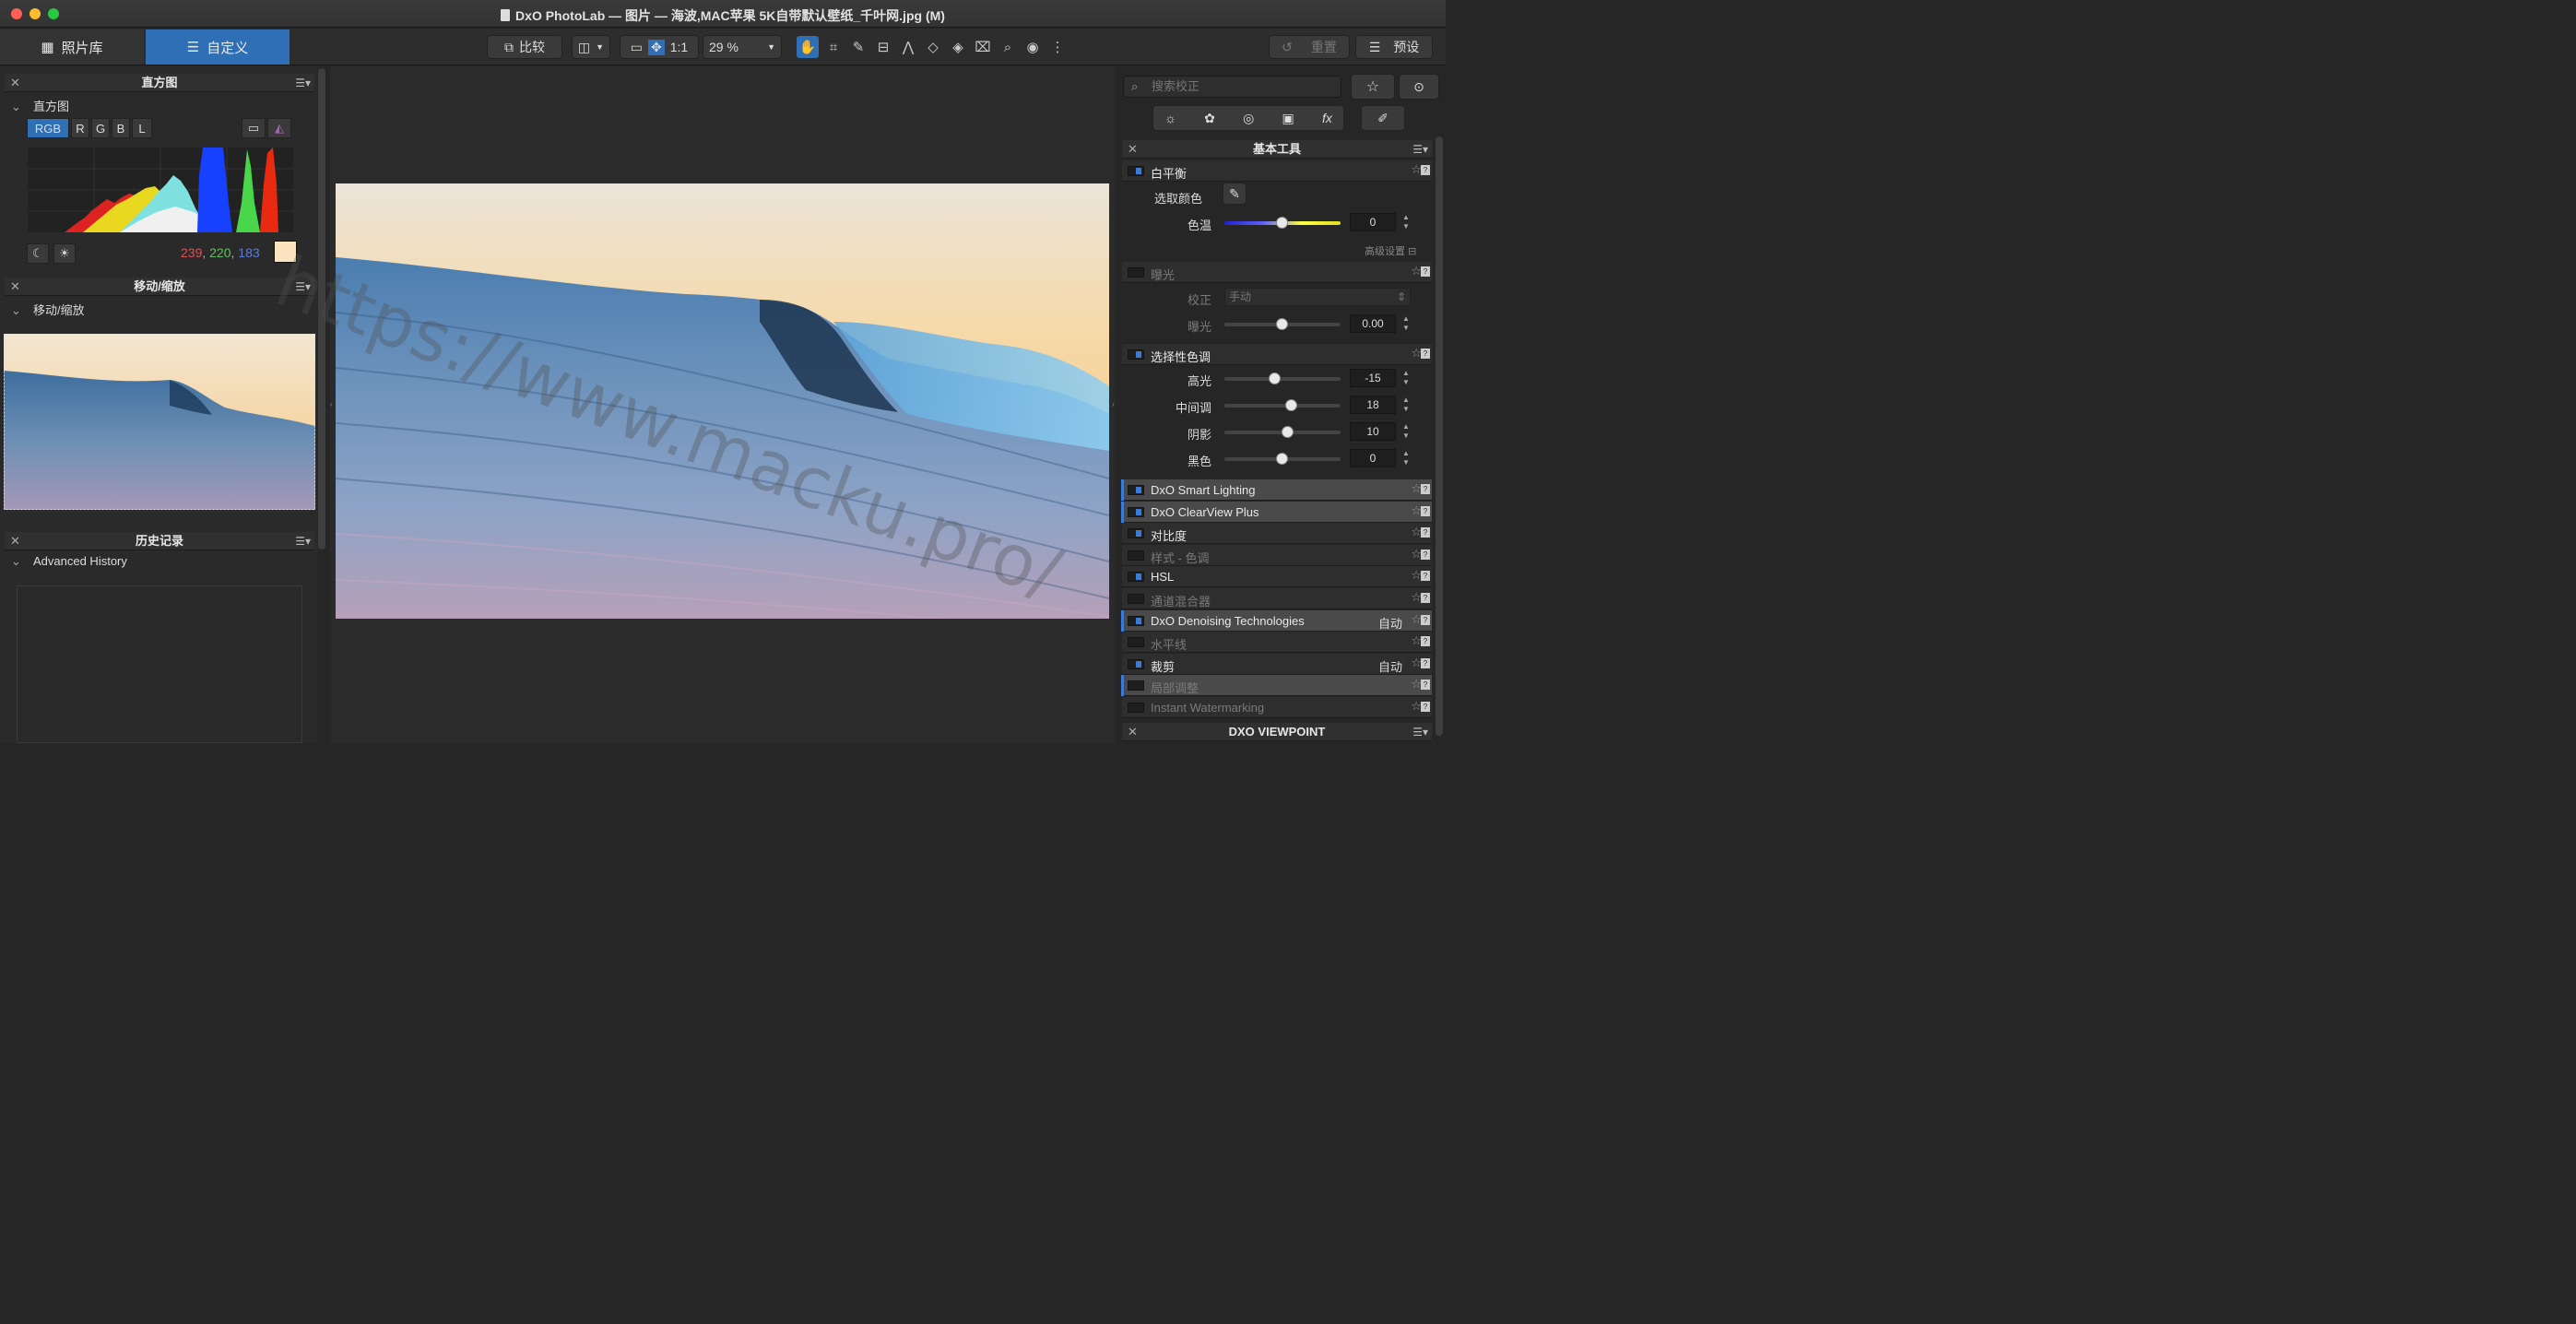 Image resolution: width=2576 pixels, height=1324 pixels. I want to click on presets-button: ☰ 预设, so click(1394, 47).